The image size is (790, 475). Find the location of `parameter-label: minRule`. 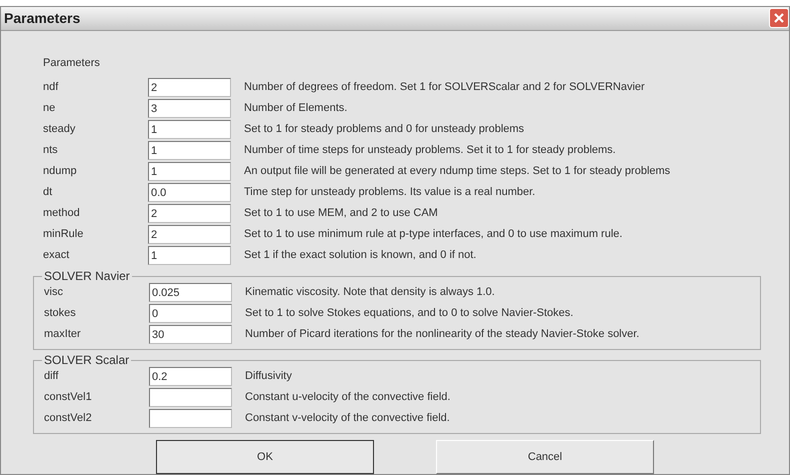

parameter-label: minRule is located at coordinates (63, 234).